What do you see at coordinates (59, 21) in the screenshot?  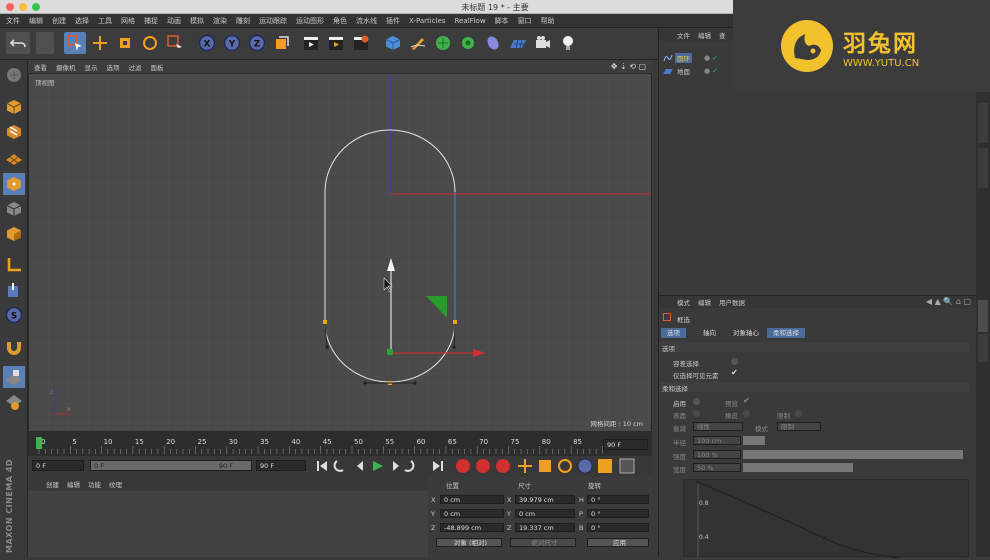 I see `menu-create: 创建` at bounding box center [59, 21].